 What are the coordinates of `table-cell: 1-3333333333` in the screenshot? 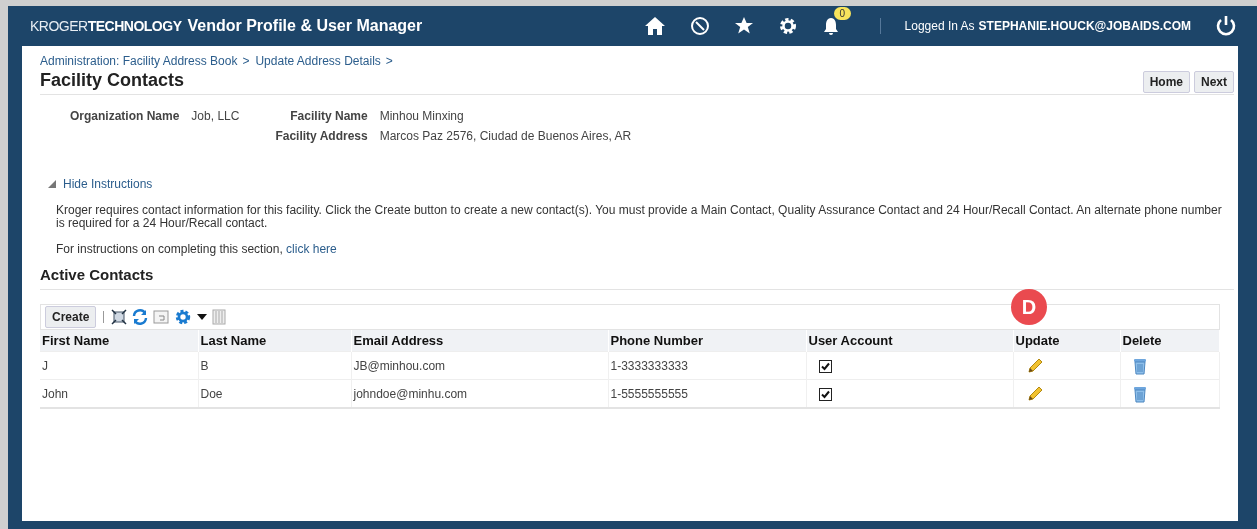 It's located at (707, 365).